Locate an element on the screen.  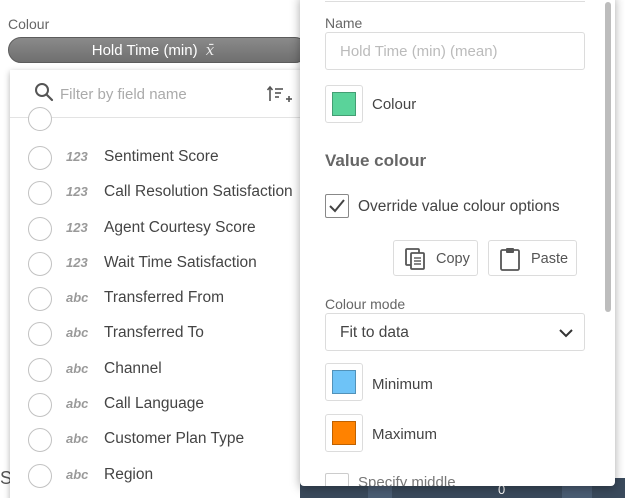
minimum-label: Minimum is located at coordinates (402, 384).